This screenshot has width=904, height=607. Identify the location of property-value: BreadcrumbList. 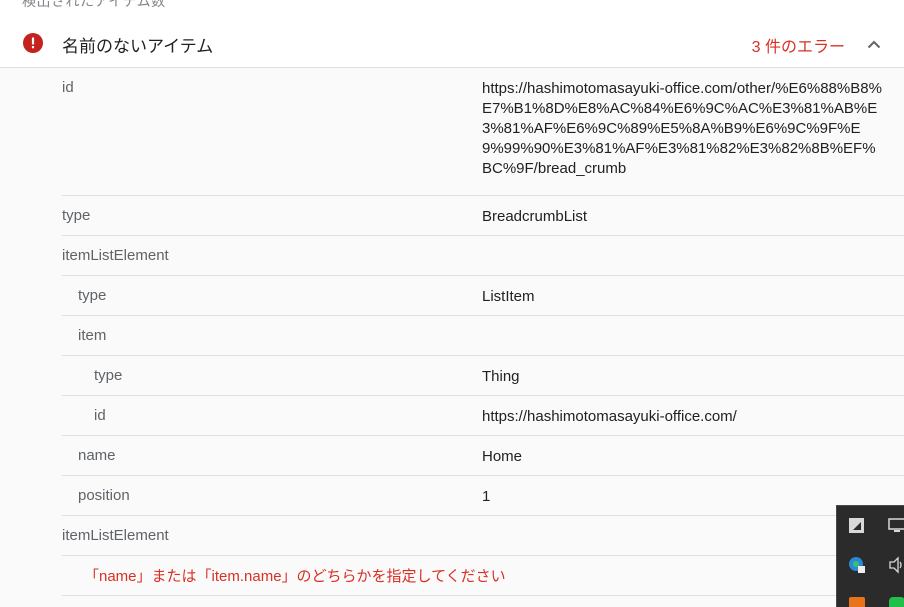
(535, 216).